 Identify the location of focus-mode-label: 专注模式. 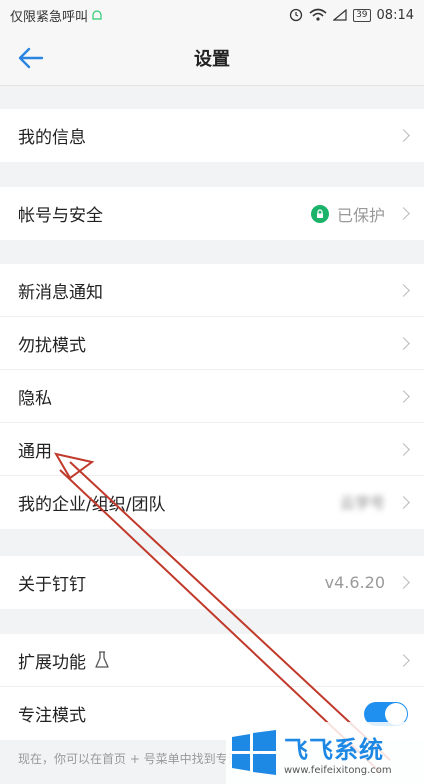
(52, 716).